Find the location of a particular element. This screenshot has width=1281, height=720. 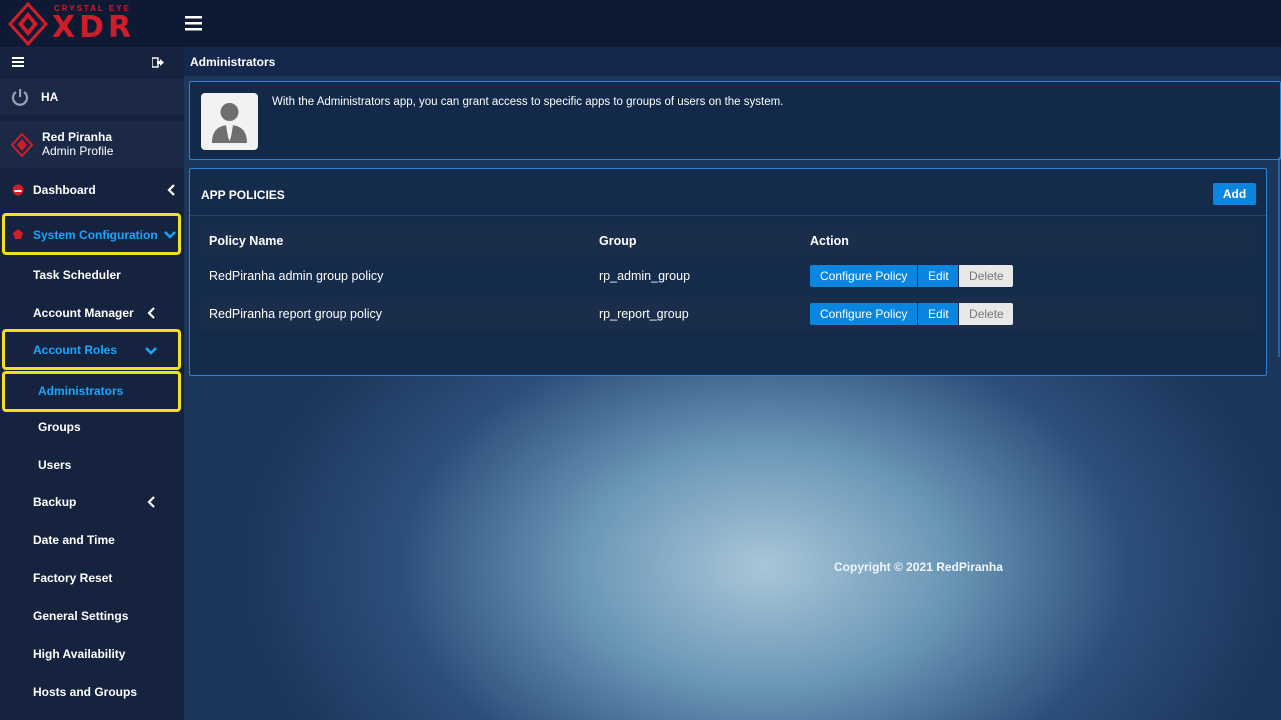

sidebar-item-general-settings: General Settings is located at coordinates (92, 616).